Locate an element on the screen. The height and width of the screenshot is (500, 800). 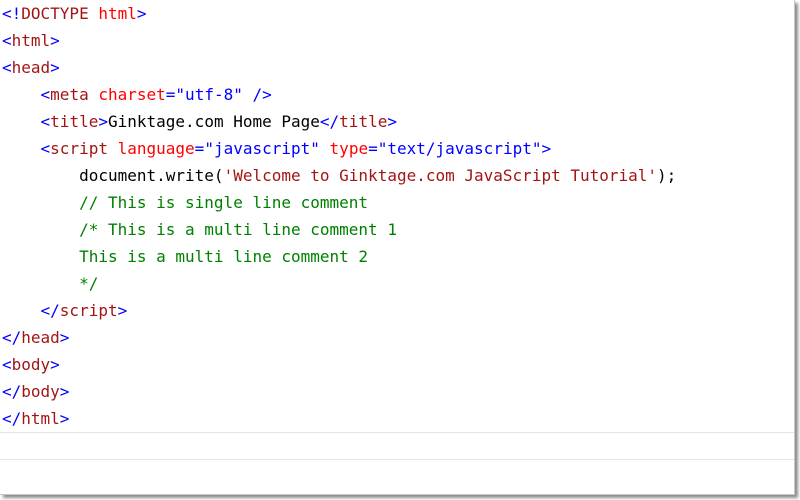
code-line: </html> is located at coordinates (339, 418).